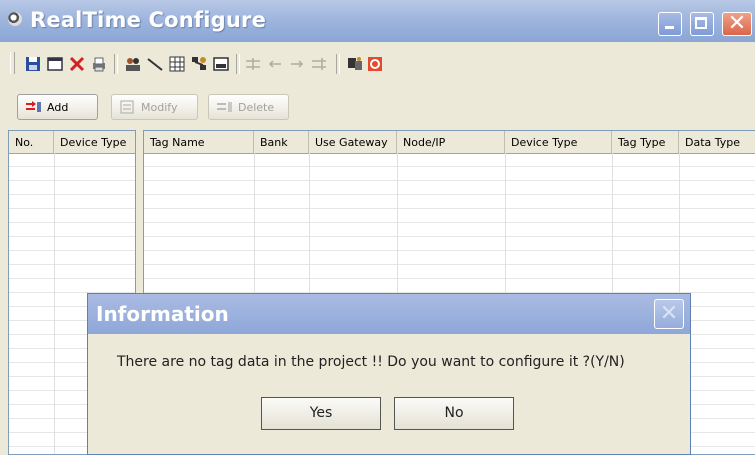  What do you see at coordinates (224, 107) in the screenshot?
I see `delete-row-icon` at bounding box center [224, 107].